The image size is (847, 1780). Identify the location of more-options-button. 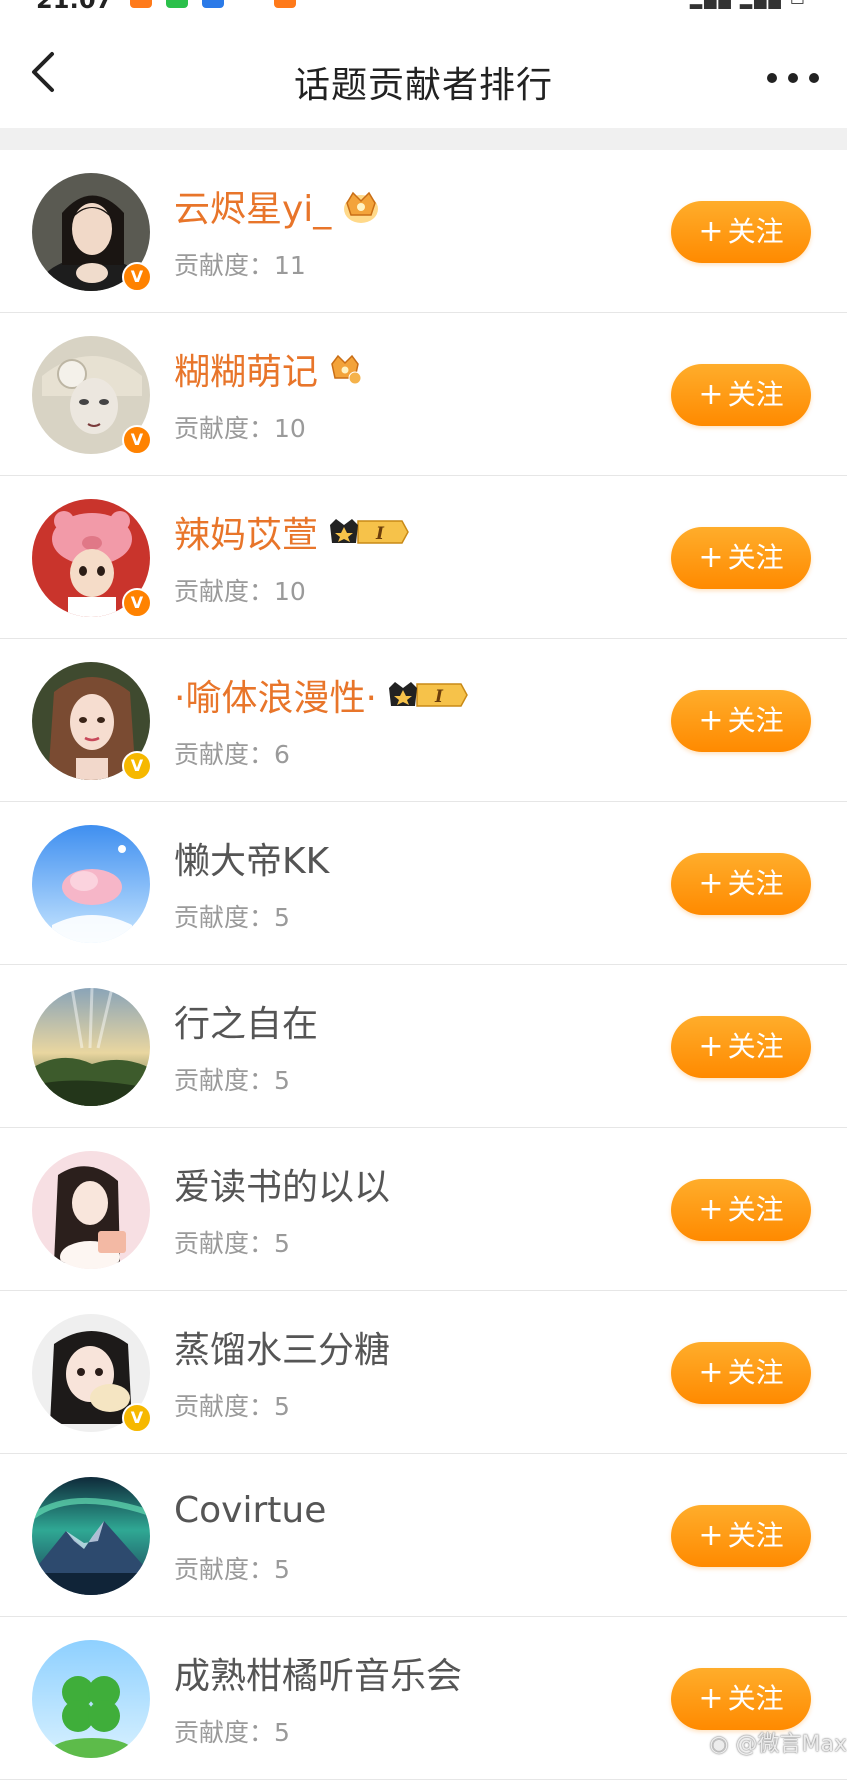
(793, 78).